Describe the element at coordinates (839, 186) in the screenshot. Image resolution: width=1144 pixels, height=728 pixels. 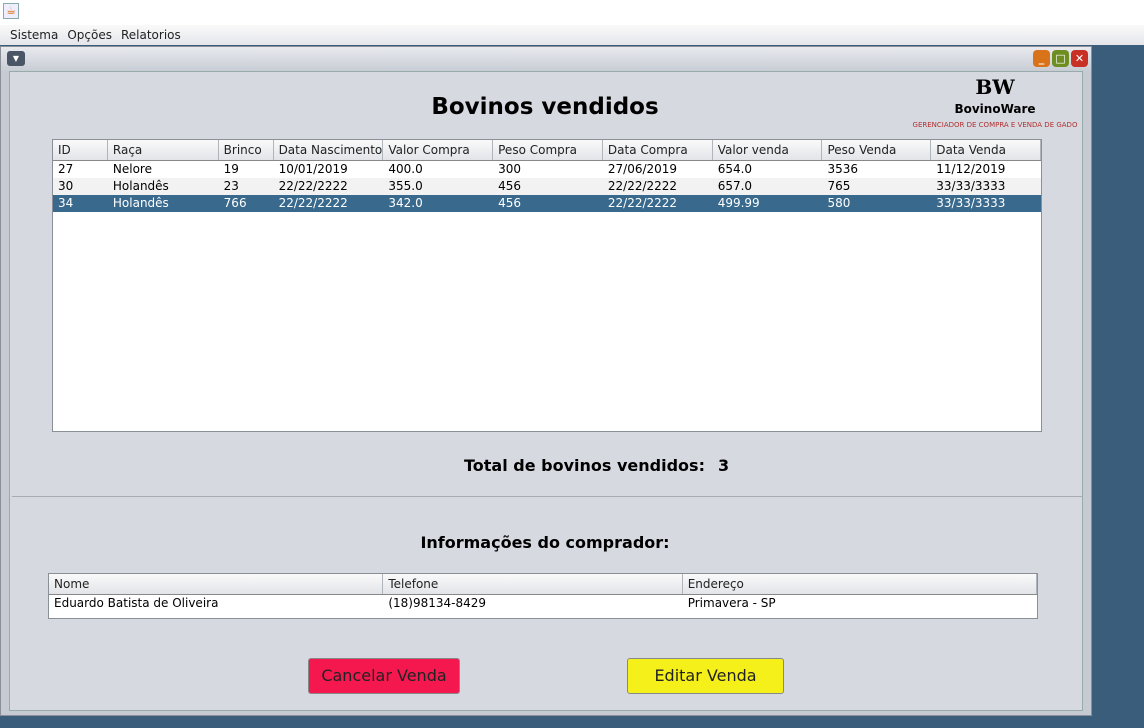
I see `table-cell: 765` at that location.